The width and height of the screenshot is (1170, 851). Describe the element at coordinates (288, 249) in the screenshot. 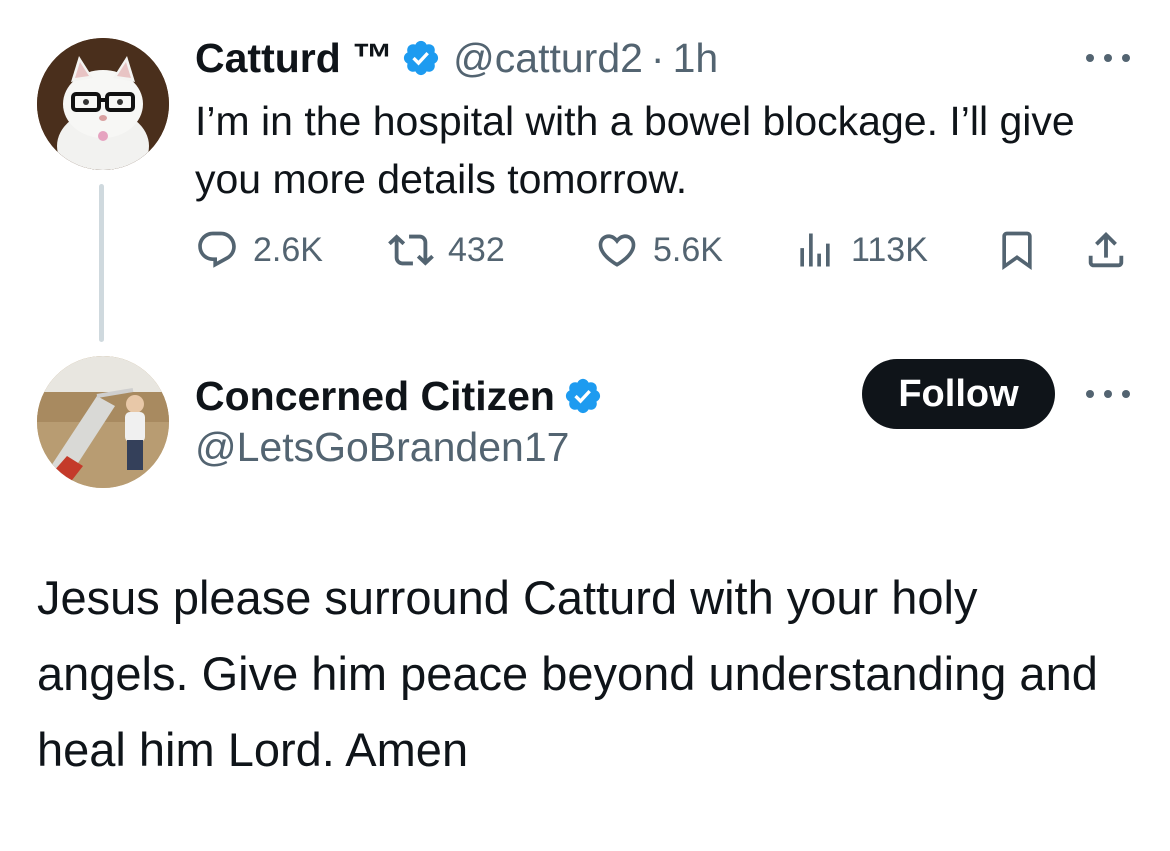

I see `reply-count: 2.6K` at that location.